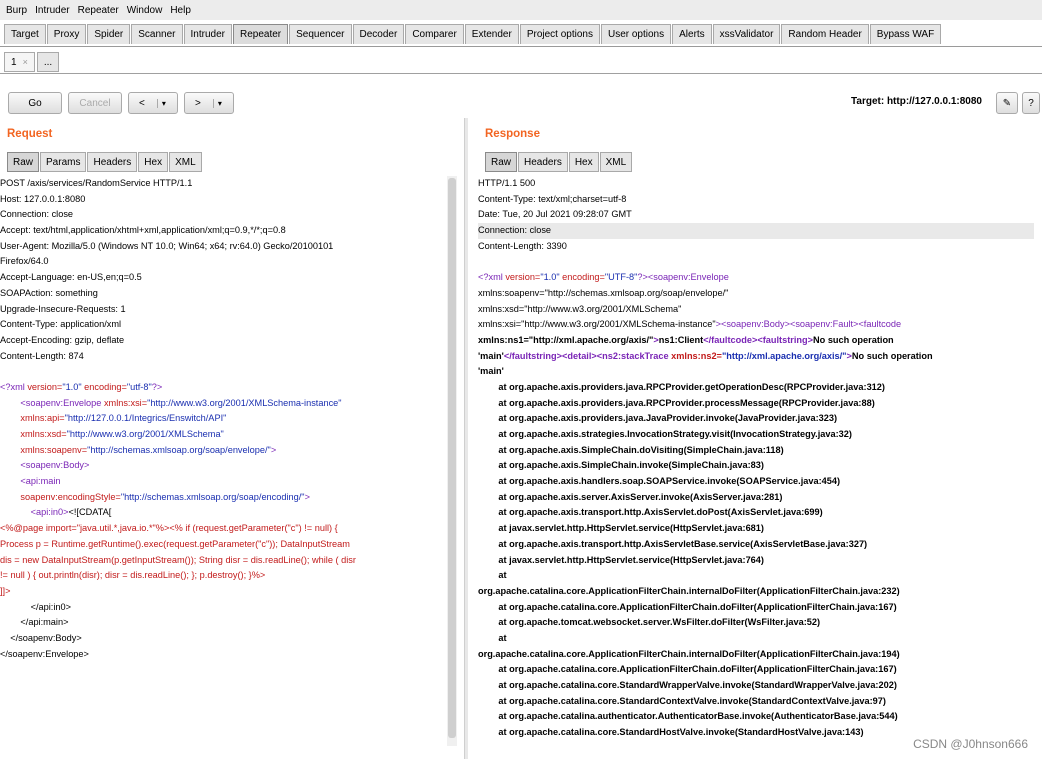  What do you see at coordinates (16, 10) in the screenshot?
I see `menu-burp: Burp` at bounding box center [16, 10].